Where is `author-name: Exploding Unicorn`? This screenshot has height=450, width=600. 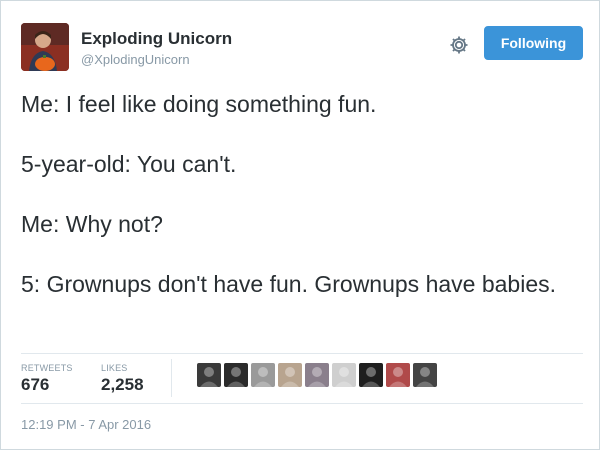
author-name: Exploding Unicorn is located at coordinates (156, 39).